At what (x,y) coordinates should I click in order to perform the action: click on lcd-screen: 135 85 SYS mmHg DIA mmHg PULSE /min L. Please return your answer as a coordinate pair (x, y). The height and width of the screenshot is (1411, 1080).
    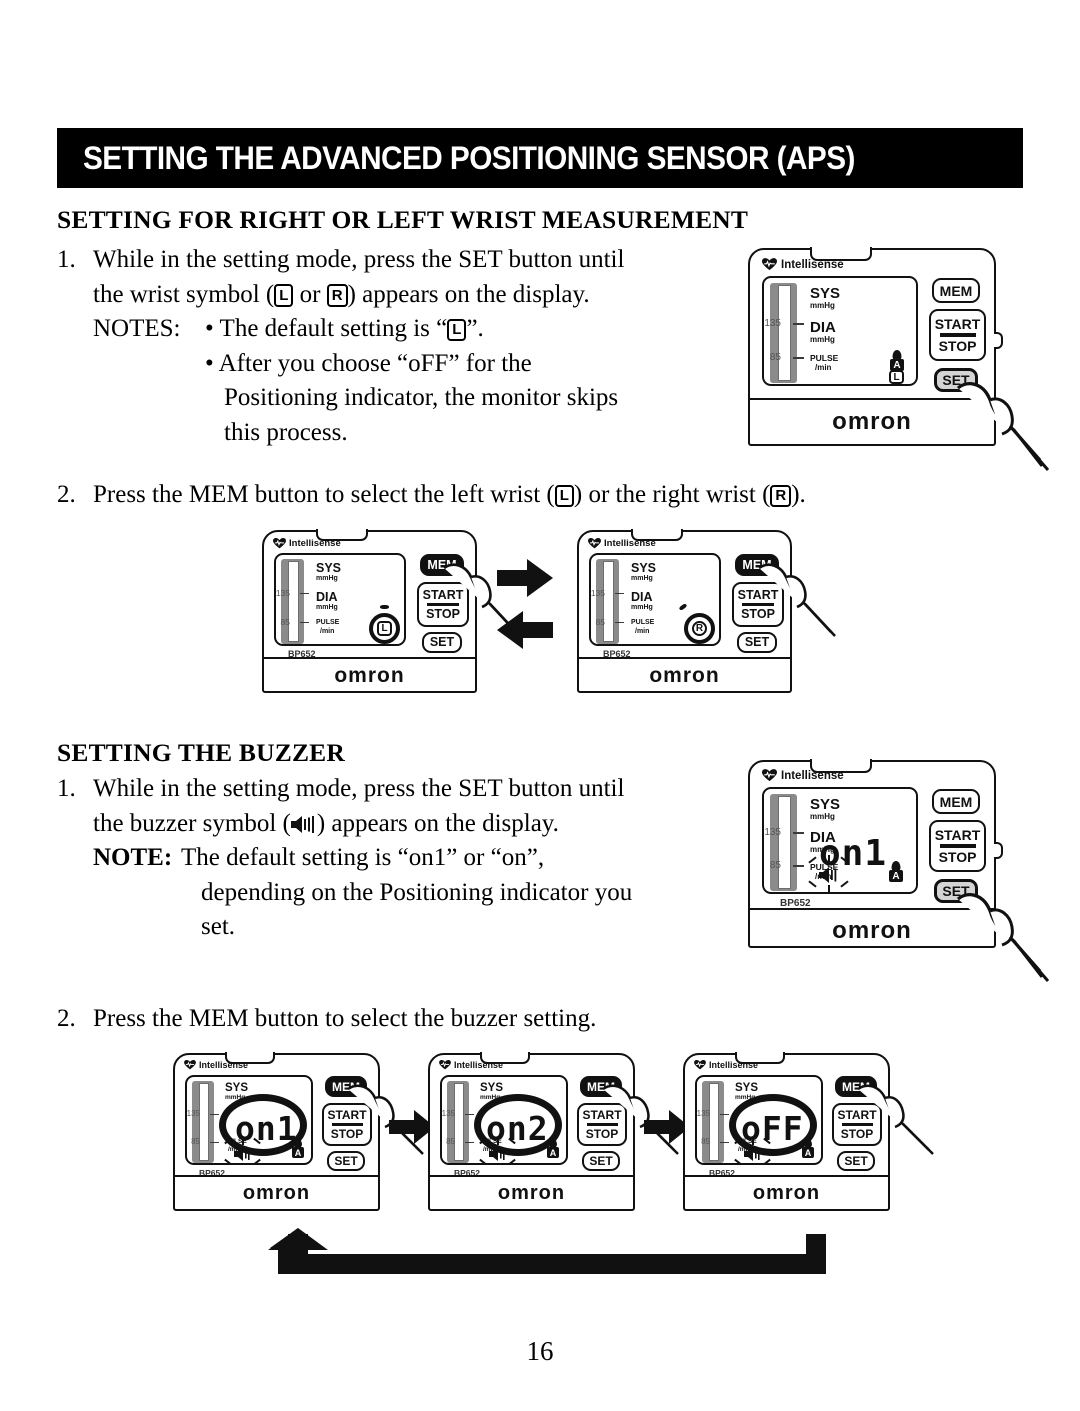
    Looking at the image, I should click on (340, 599).